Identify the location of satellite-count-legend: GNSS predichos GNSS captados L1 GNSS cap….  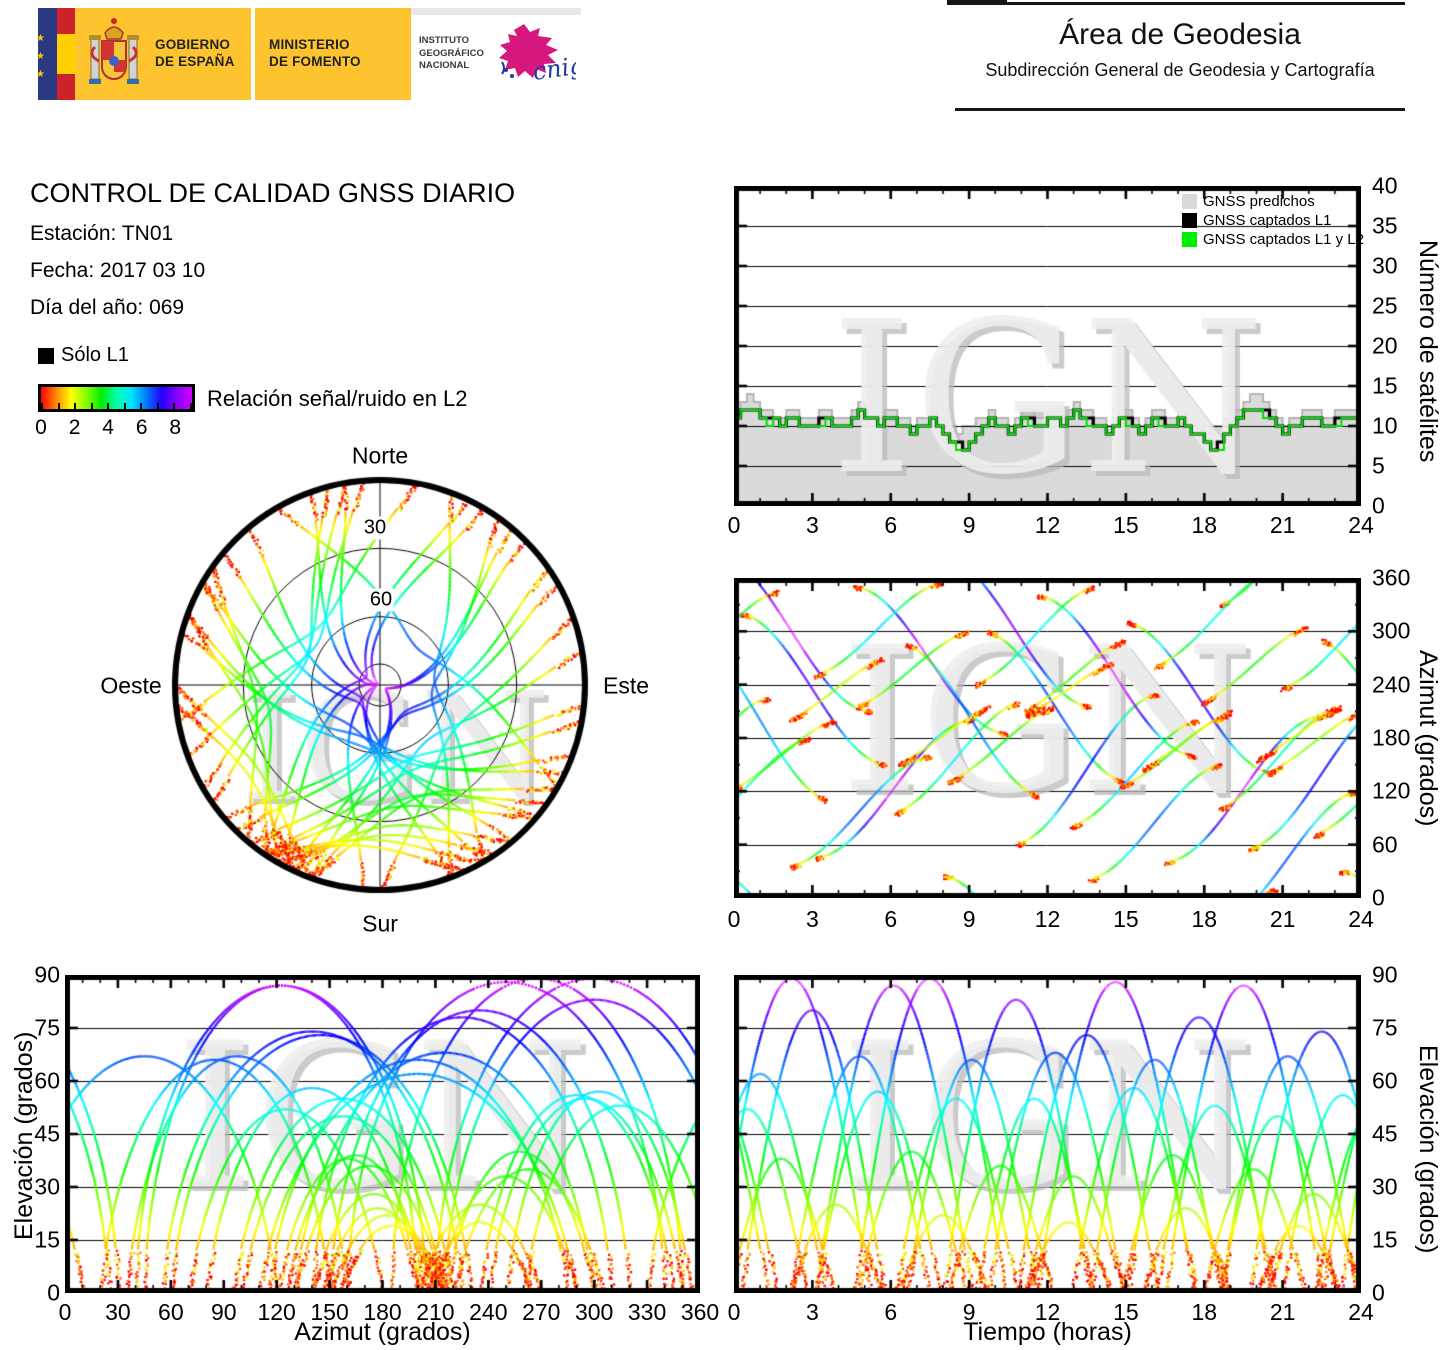
(1273, 220).